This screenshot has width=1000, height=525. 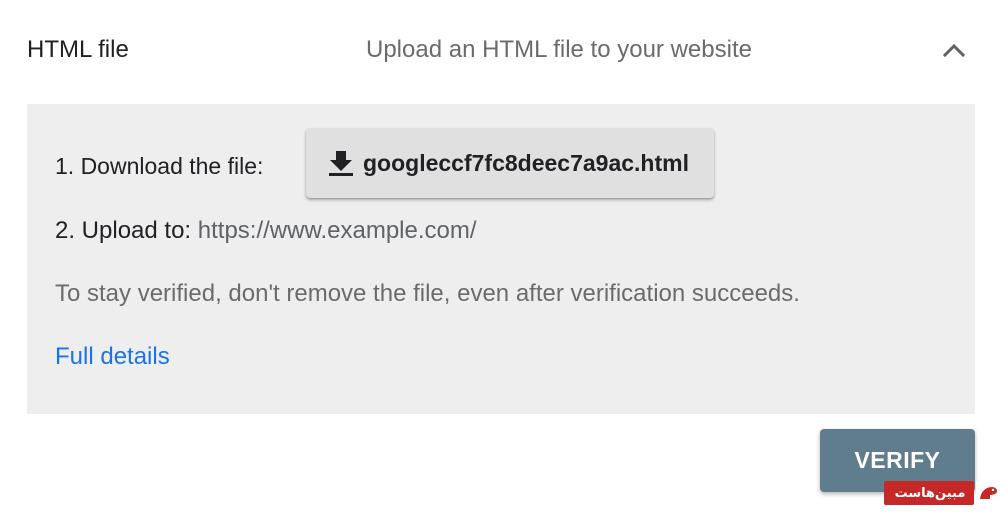 I want to click on step-upload: 2. Upload to: https://www.example.com/, so click(x=266, y=231).